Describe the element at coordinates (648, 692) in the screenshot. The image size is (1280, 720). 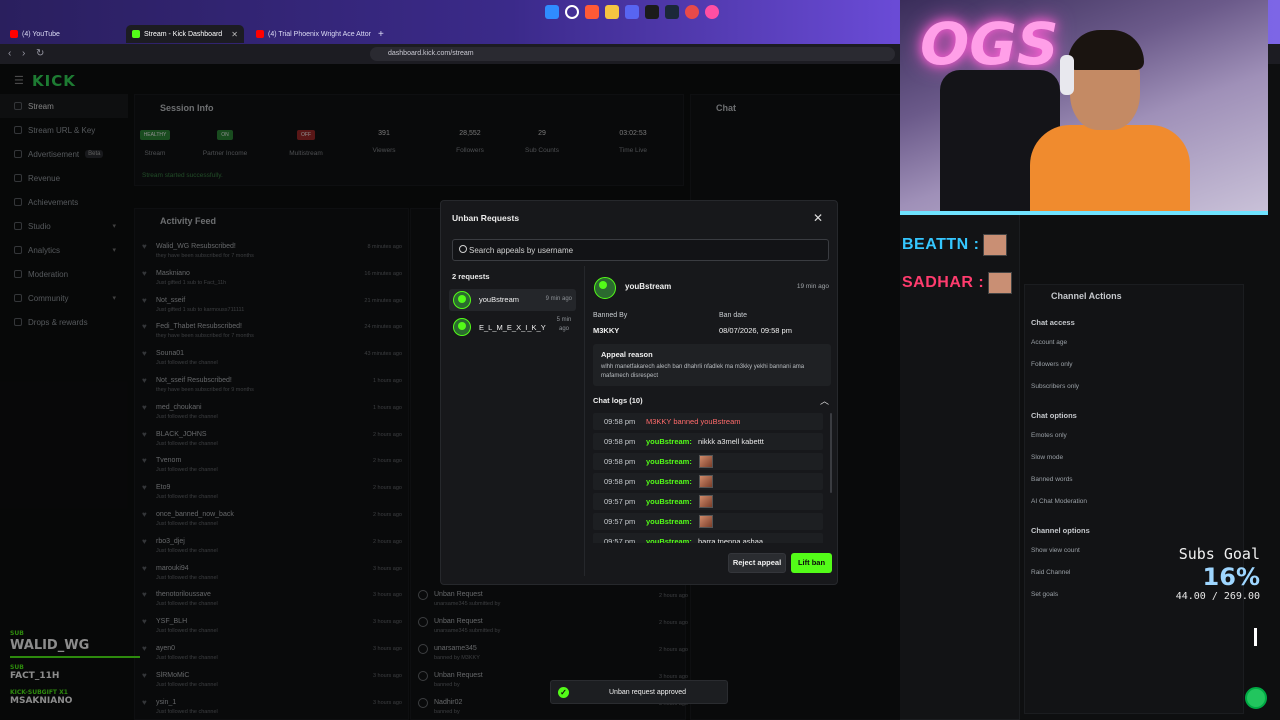
I see `toast-text: Unban request approved` at that location.